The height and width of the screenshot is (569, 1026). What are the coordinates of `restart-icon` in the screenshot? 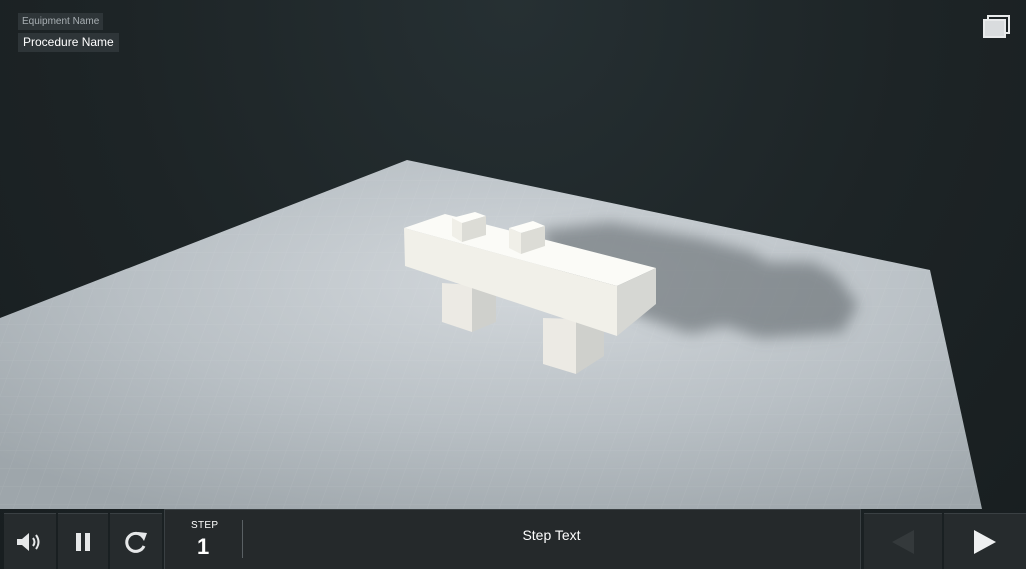 It's located at (136, 542).